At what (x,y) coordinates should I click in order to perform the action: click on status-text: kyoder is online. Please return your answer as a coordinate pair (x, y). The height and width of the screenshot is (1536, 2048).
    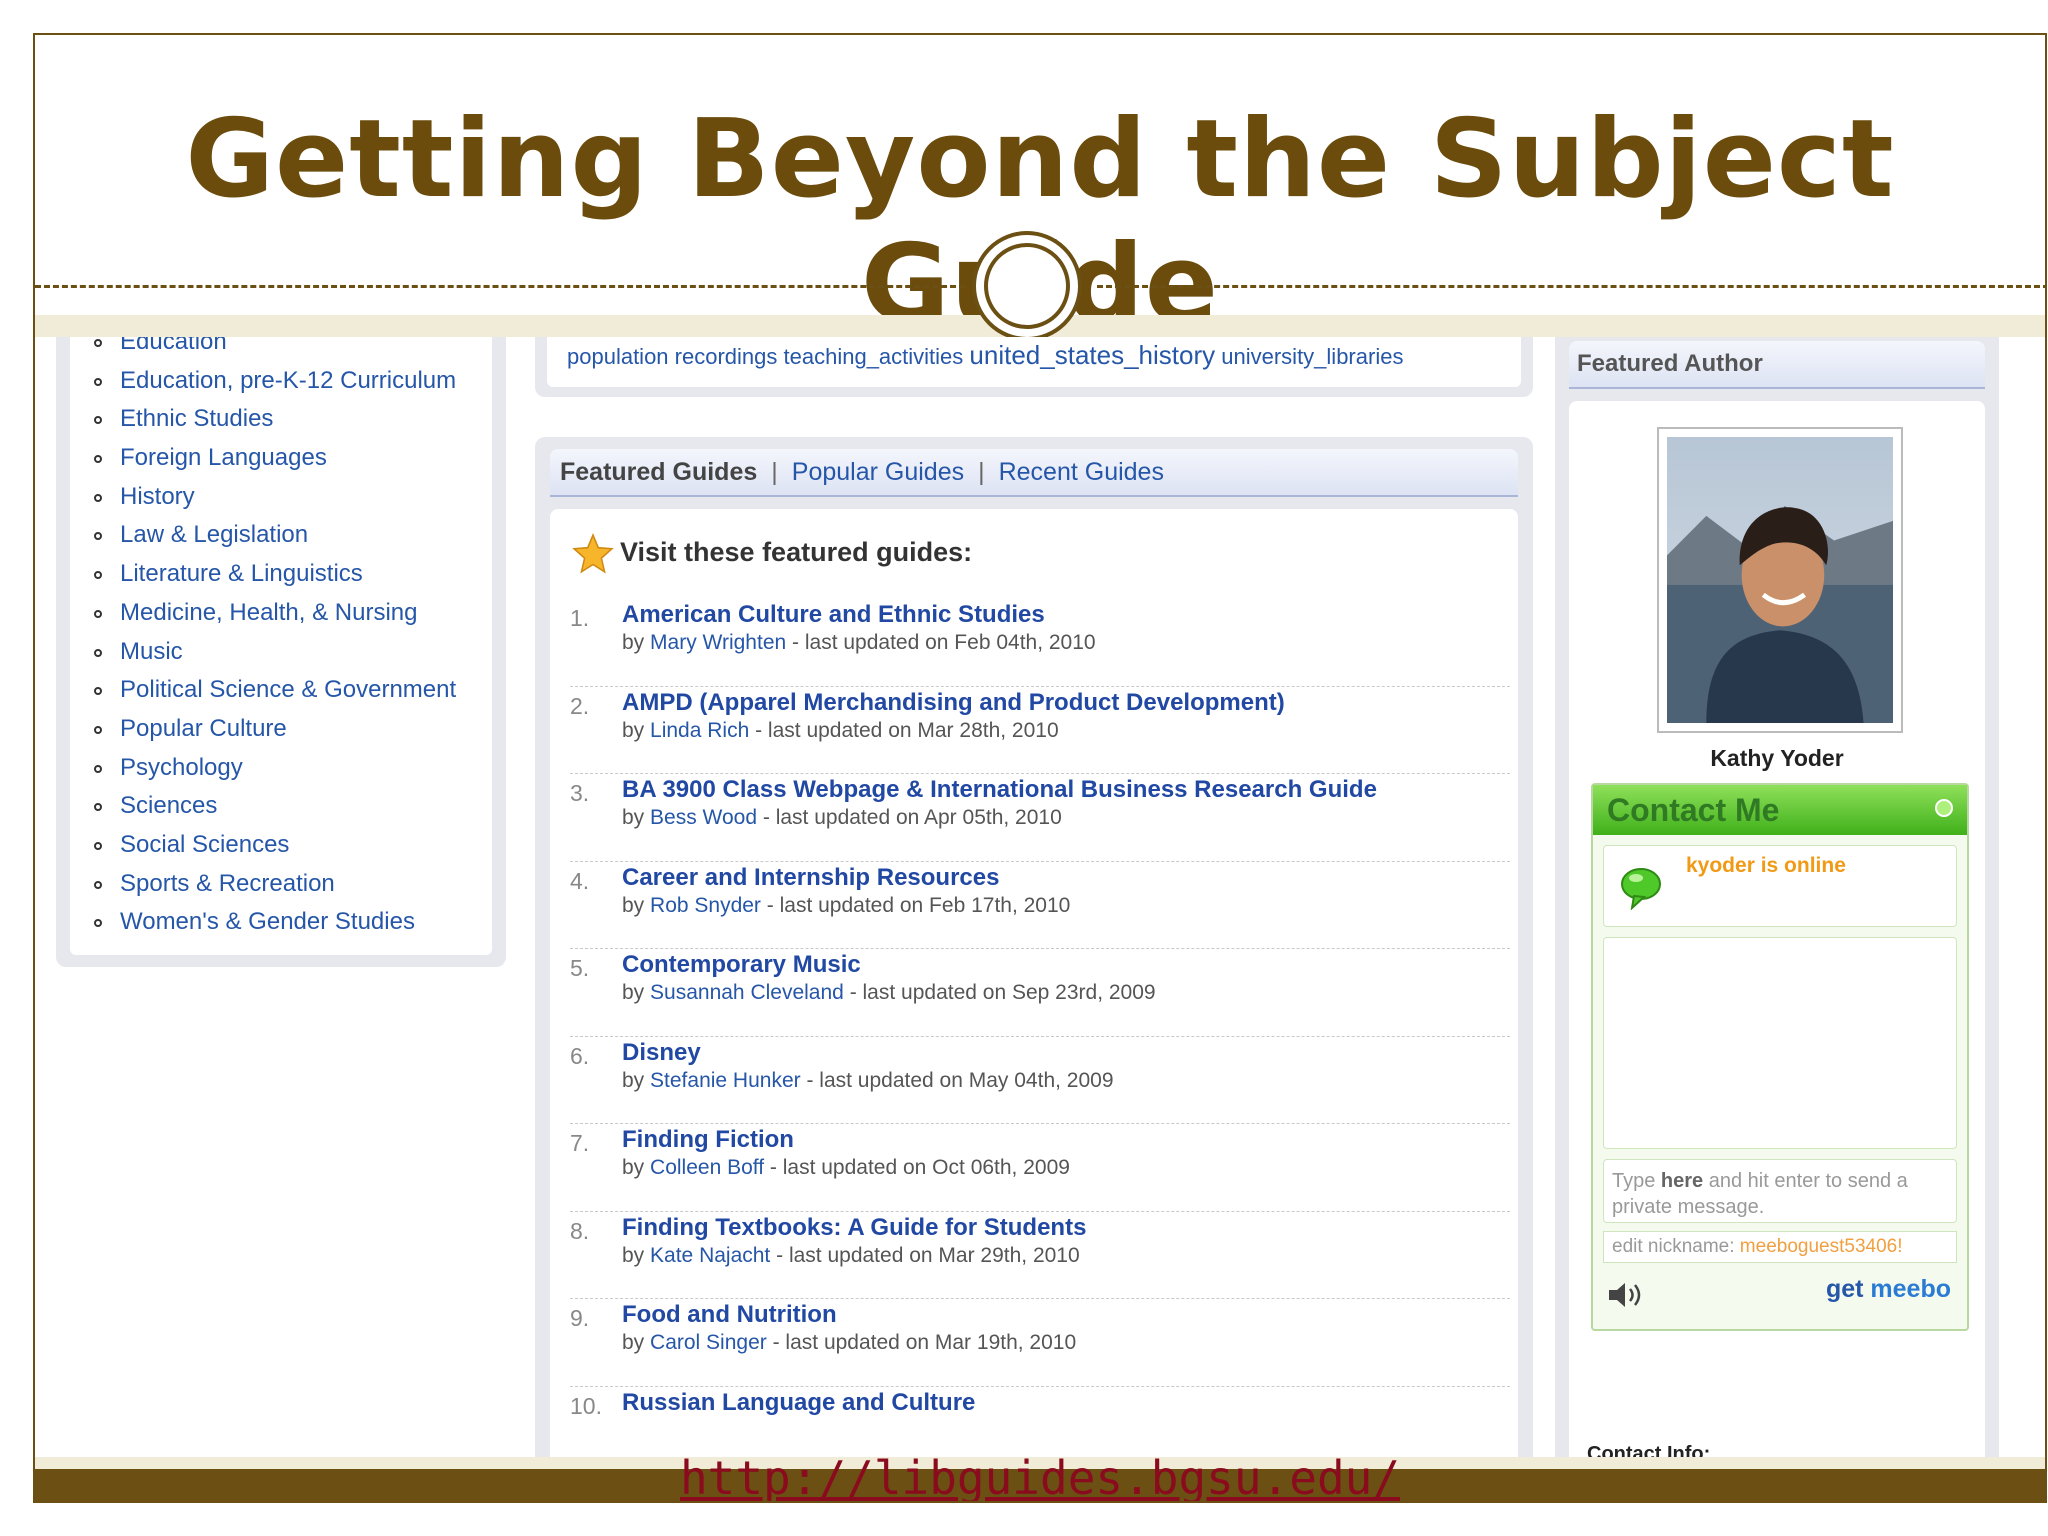
    Looking at the image, I should click on (1766, 865).